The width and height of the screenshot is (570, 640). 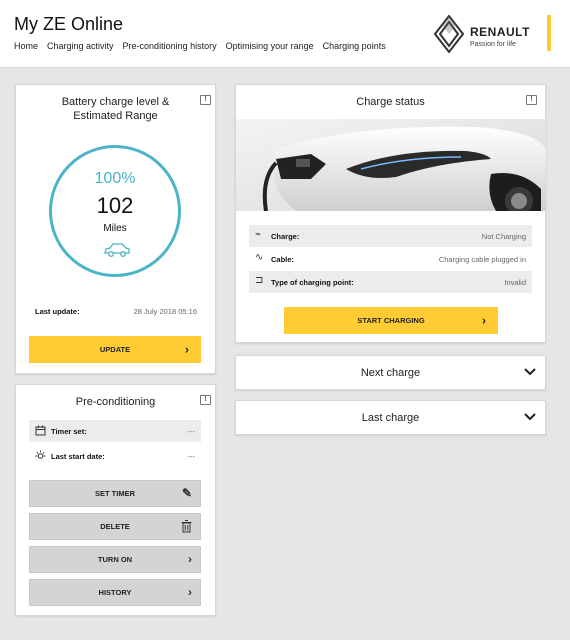 I want to click on start-charging-label: START CHARGING, so click(x=391, y=320).